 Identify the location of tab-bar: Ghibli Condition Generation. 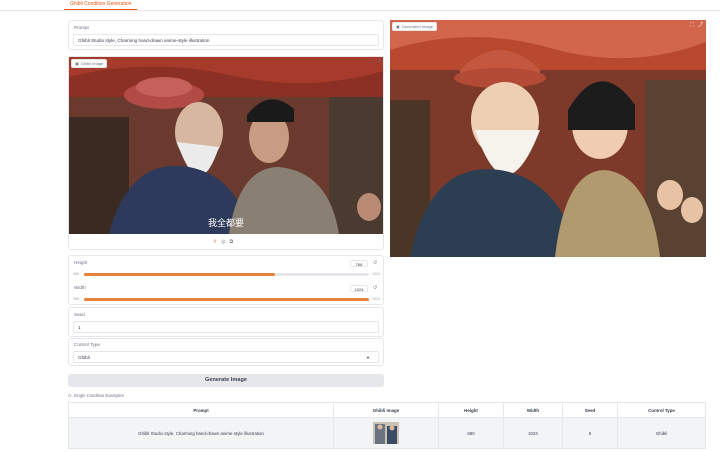
(360, 5).